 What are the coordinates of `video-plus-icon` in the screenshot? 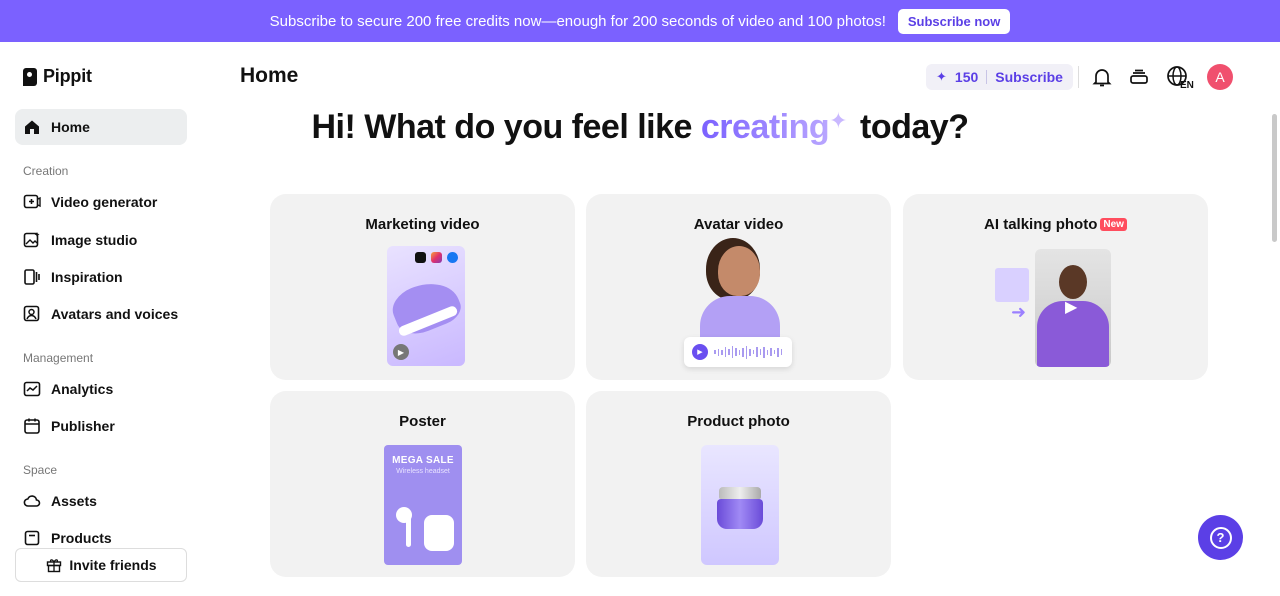 It's located at (32, 202).